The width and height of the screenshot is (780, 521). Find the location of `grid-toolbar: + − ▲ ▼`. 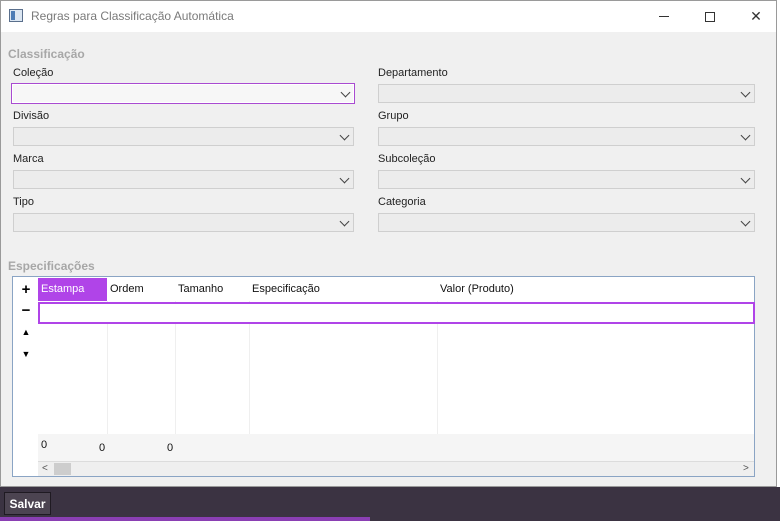

grid-toolbar: + − ▲ ▼ is located at coordinates (26, 358).